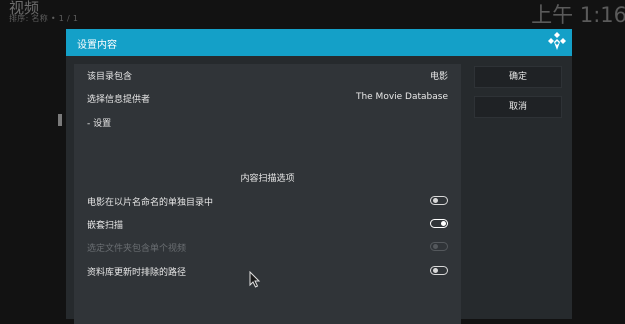  I want to click on toggle-label: 资料库更新时排除的路径, so click(137, 273).